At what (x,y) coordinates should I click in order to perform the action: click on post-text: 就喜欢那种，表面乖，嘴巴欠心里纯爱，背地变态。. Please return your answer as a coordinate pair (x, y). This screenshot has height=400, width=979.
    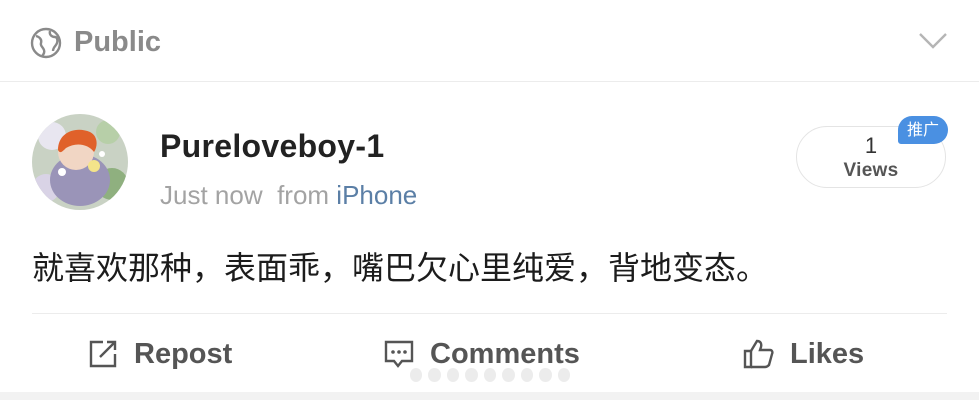
    Looking at the image, I should click on (400, 268).